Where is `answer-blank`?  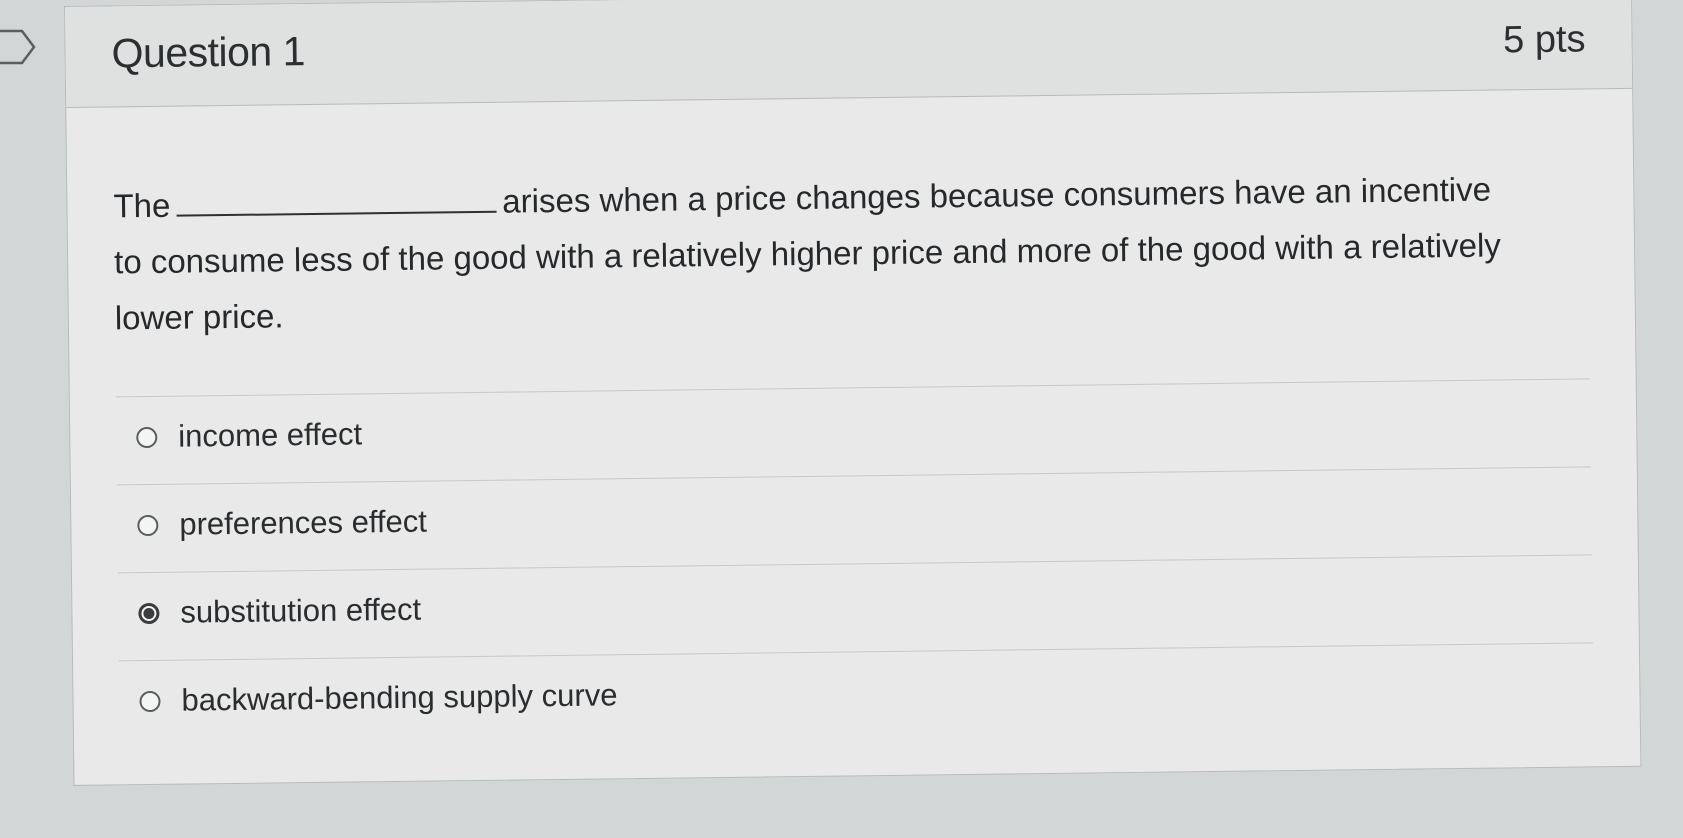
answer-blank is located at coordinates (336, 200).